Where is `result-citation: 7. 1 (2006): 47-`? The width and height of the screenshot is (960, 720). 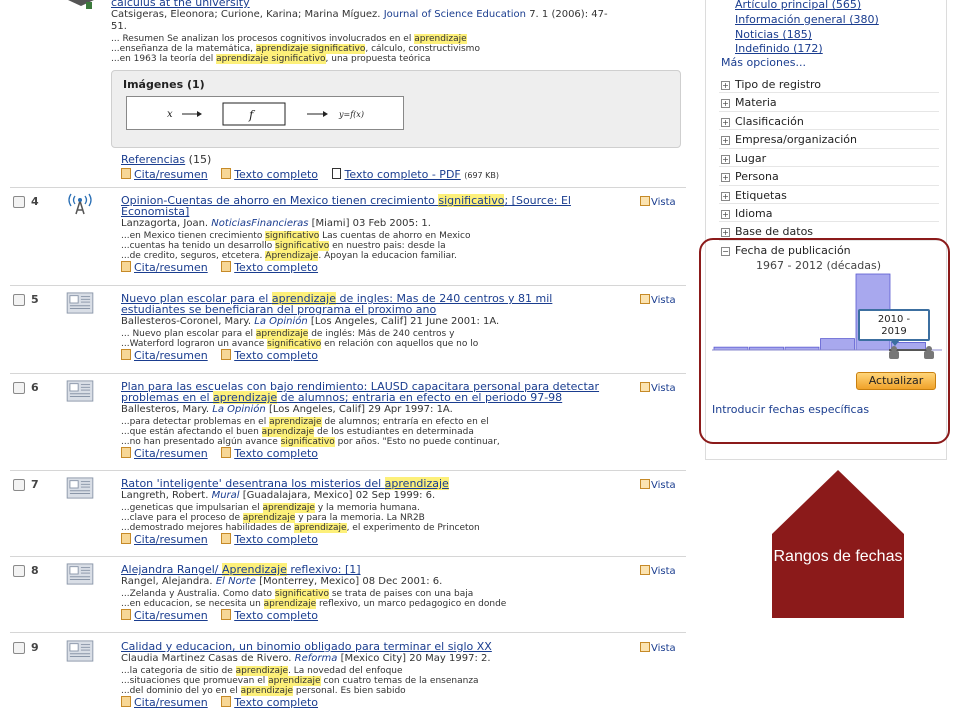
result-citation: 7. 1 (2006): 47- is located at coordinates (568, 14).